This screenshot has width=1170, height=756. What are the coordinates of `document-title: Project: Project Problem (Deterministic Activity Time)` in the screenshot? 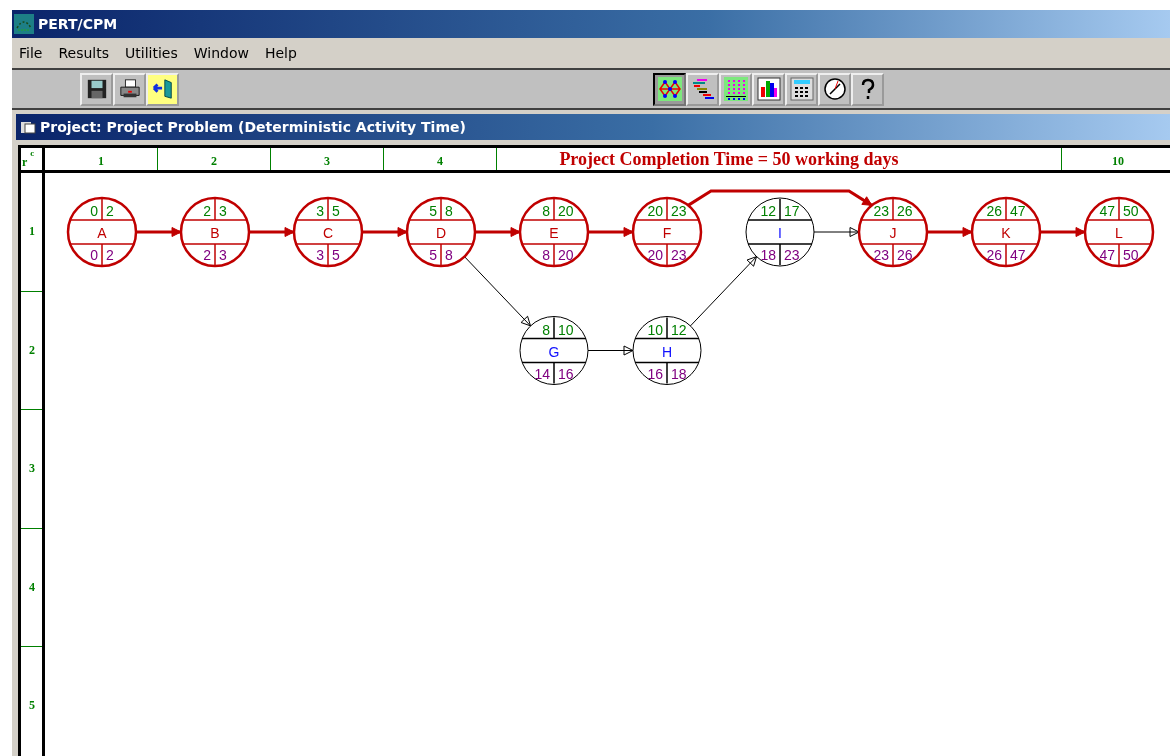 It's located at (253, 127).